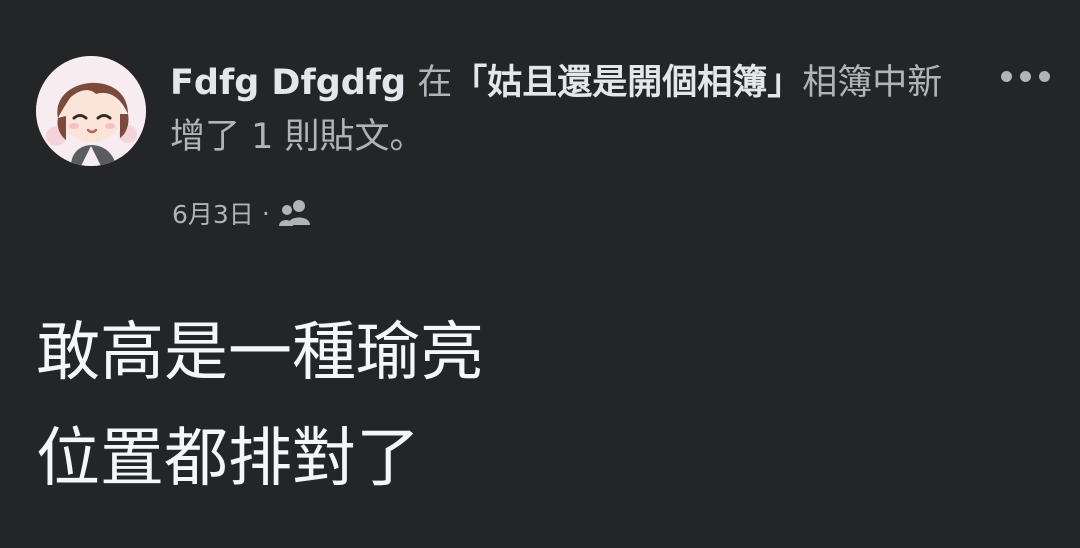  What do you see at coordinates (435, 83) in the screenshot?
I see `action-prefix: 在` at bounding box center [435, 83].